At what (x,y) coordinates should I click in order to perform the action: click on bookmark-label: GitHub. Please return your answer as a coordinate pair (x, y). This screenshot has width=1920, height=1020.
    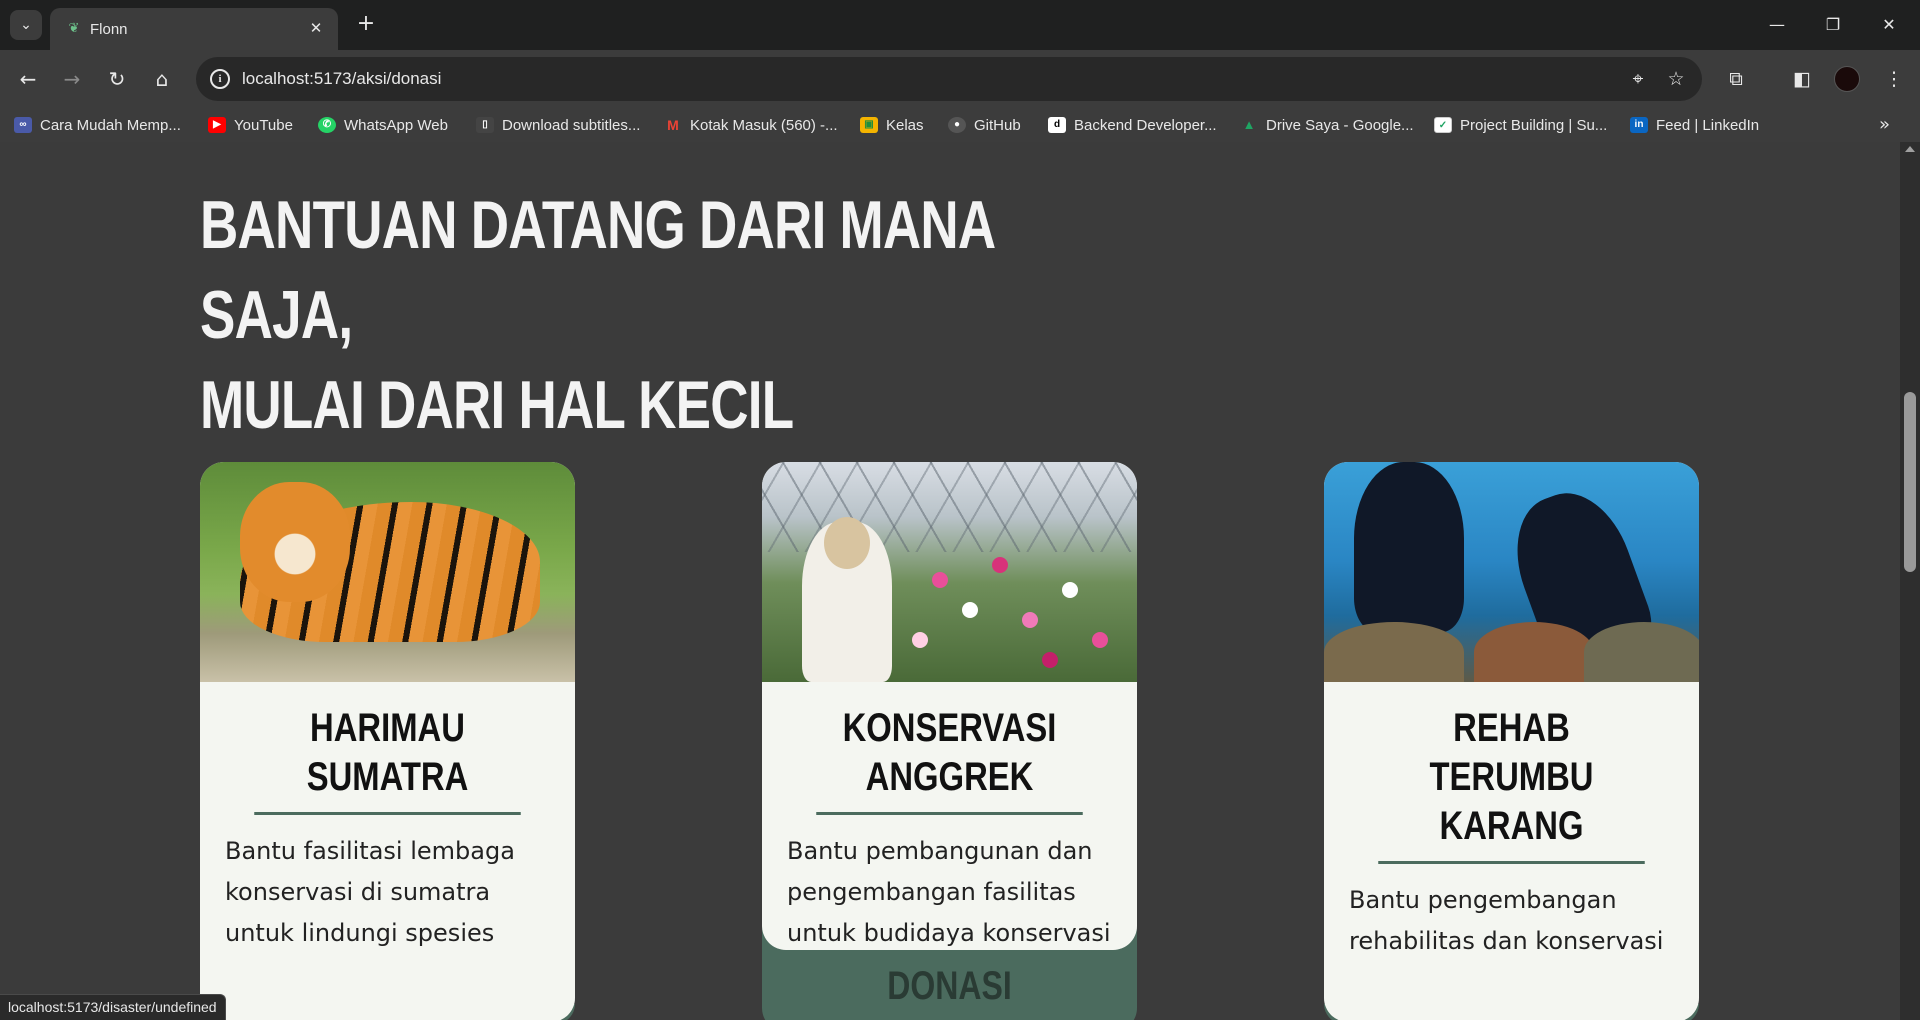
    Looking at the image, I should click on (997, 125).